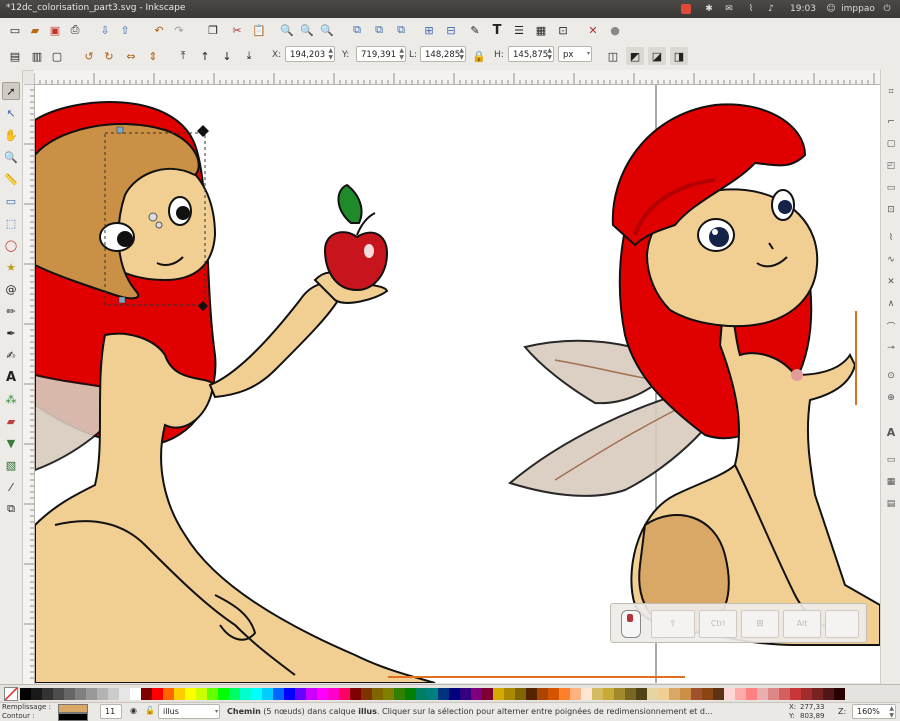 The width and height of the screenshot is (900, 721). Describe the element at coordinates (686, 9) in the screenshot. I see `red-indicator-icon` at that location.